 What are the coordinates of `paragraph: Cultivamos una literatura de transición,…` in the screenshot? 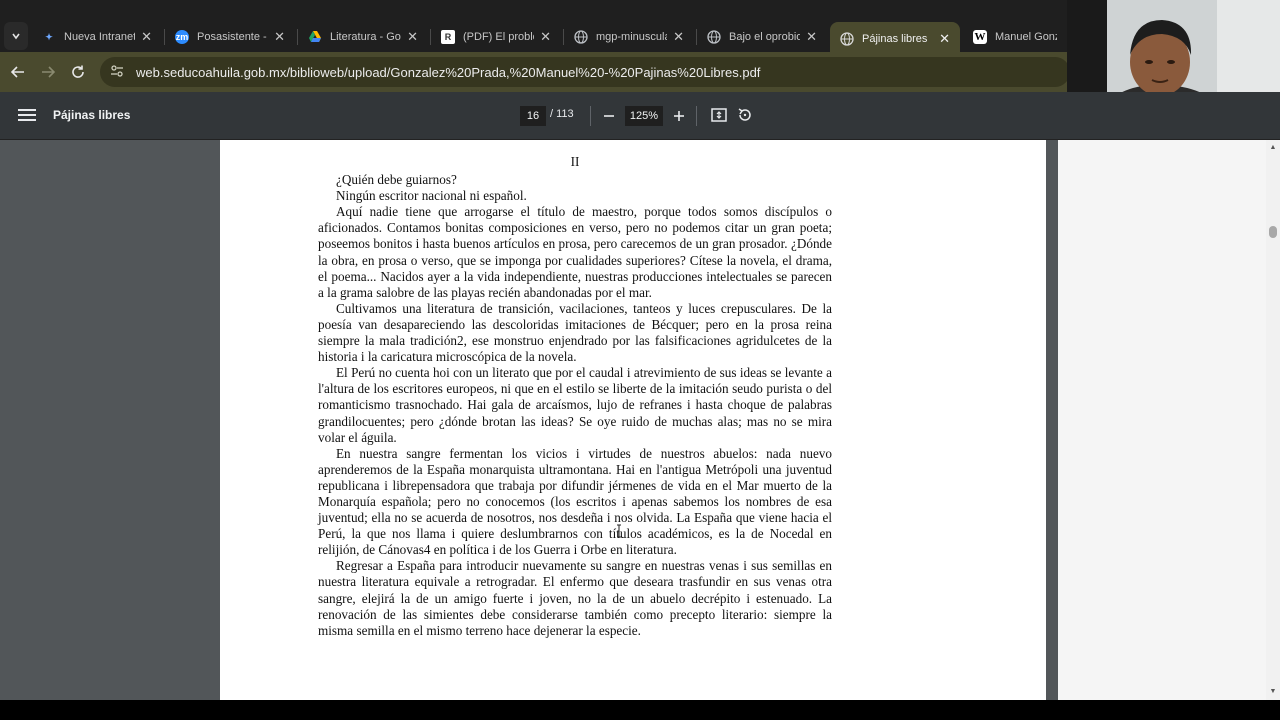 It's located at (575, 332).